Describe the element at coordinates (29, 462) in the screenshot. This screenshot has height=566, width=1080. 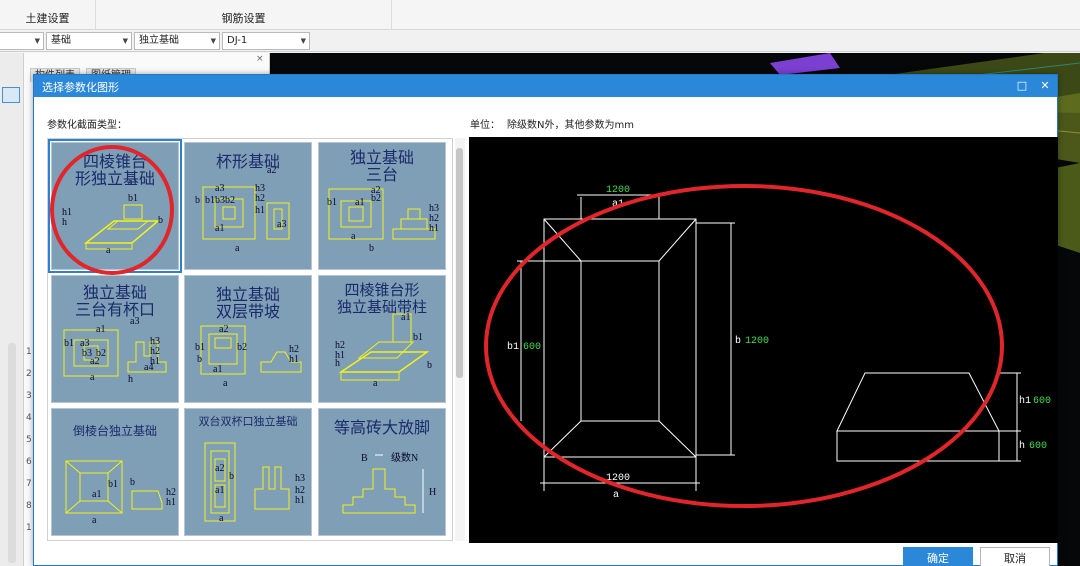
I see `row-number: 6` at that location.